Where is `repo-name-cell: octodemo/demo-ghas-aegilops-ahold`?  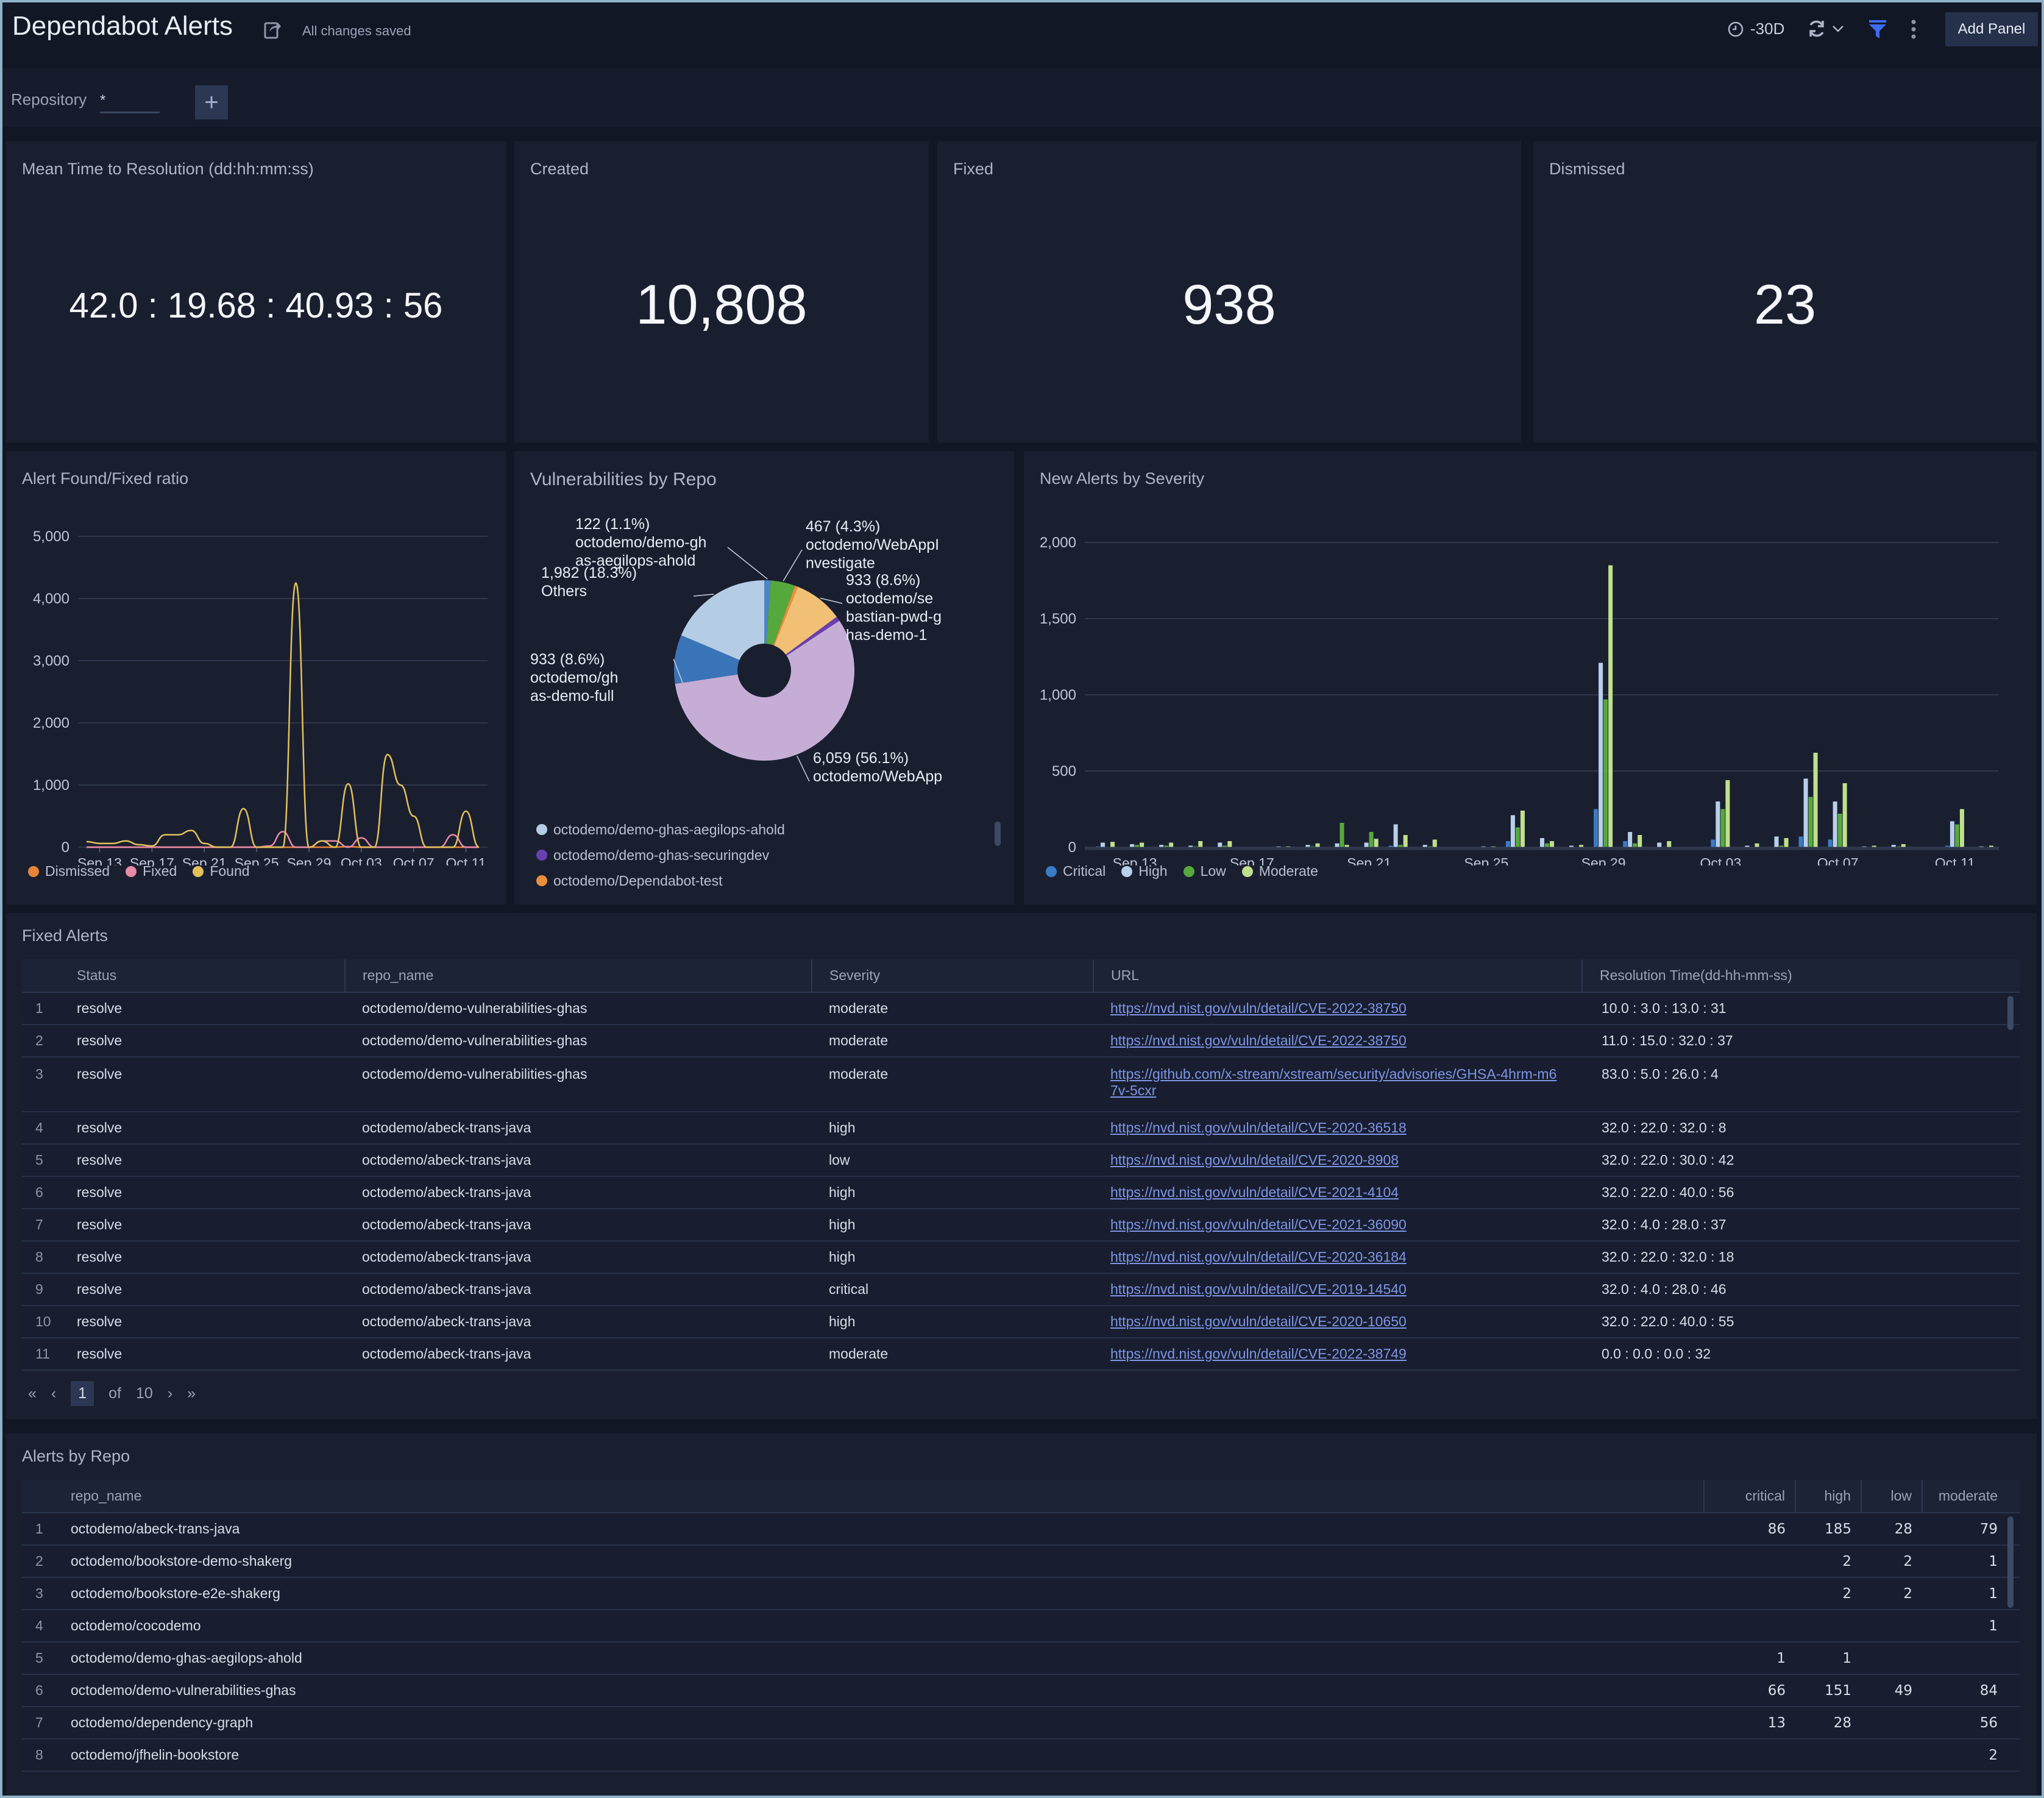 repo-name-cell: octodemo/demo-ghas-aegilops-ahold is located at coordinates (887, 1658).